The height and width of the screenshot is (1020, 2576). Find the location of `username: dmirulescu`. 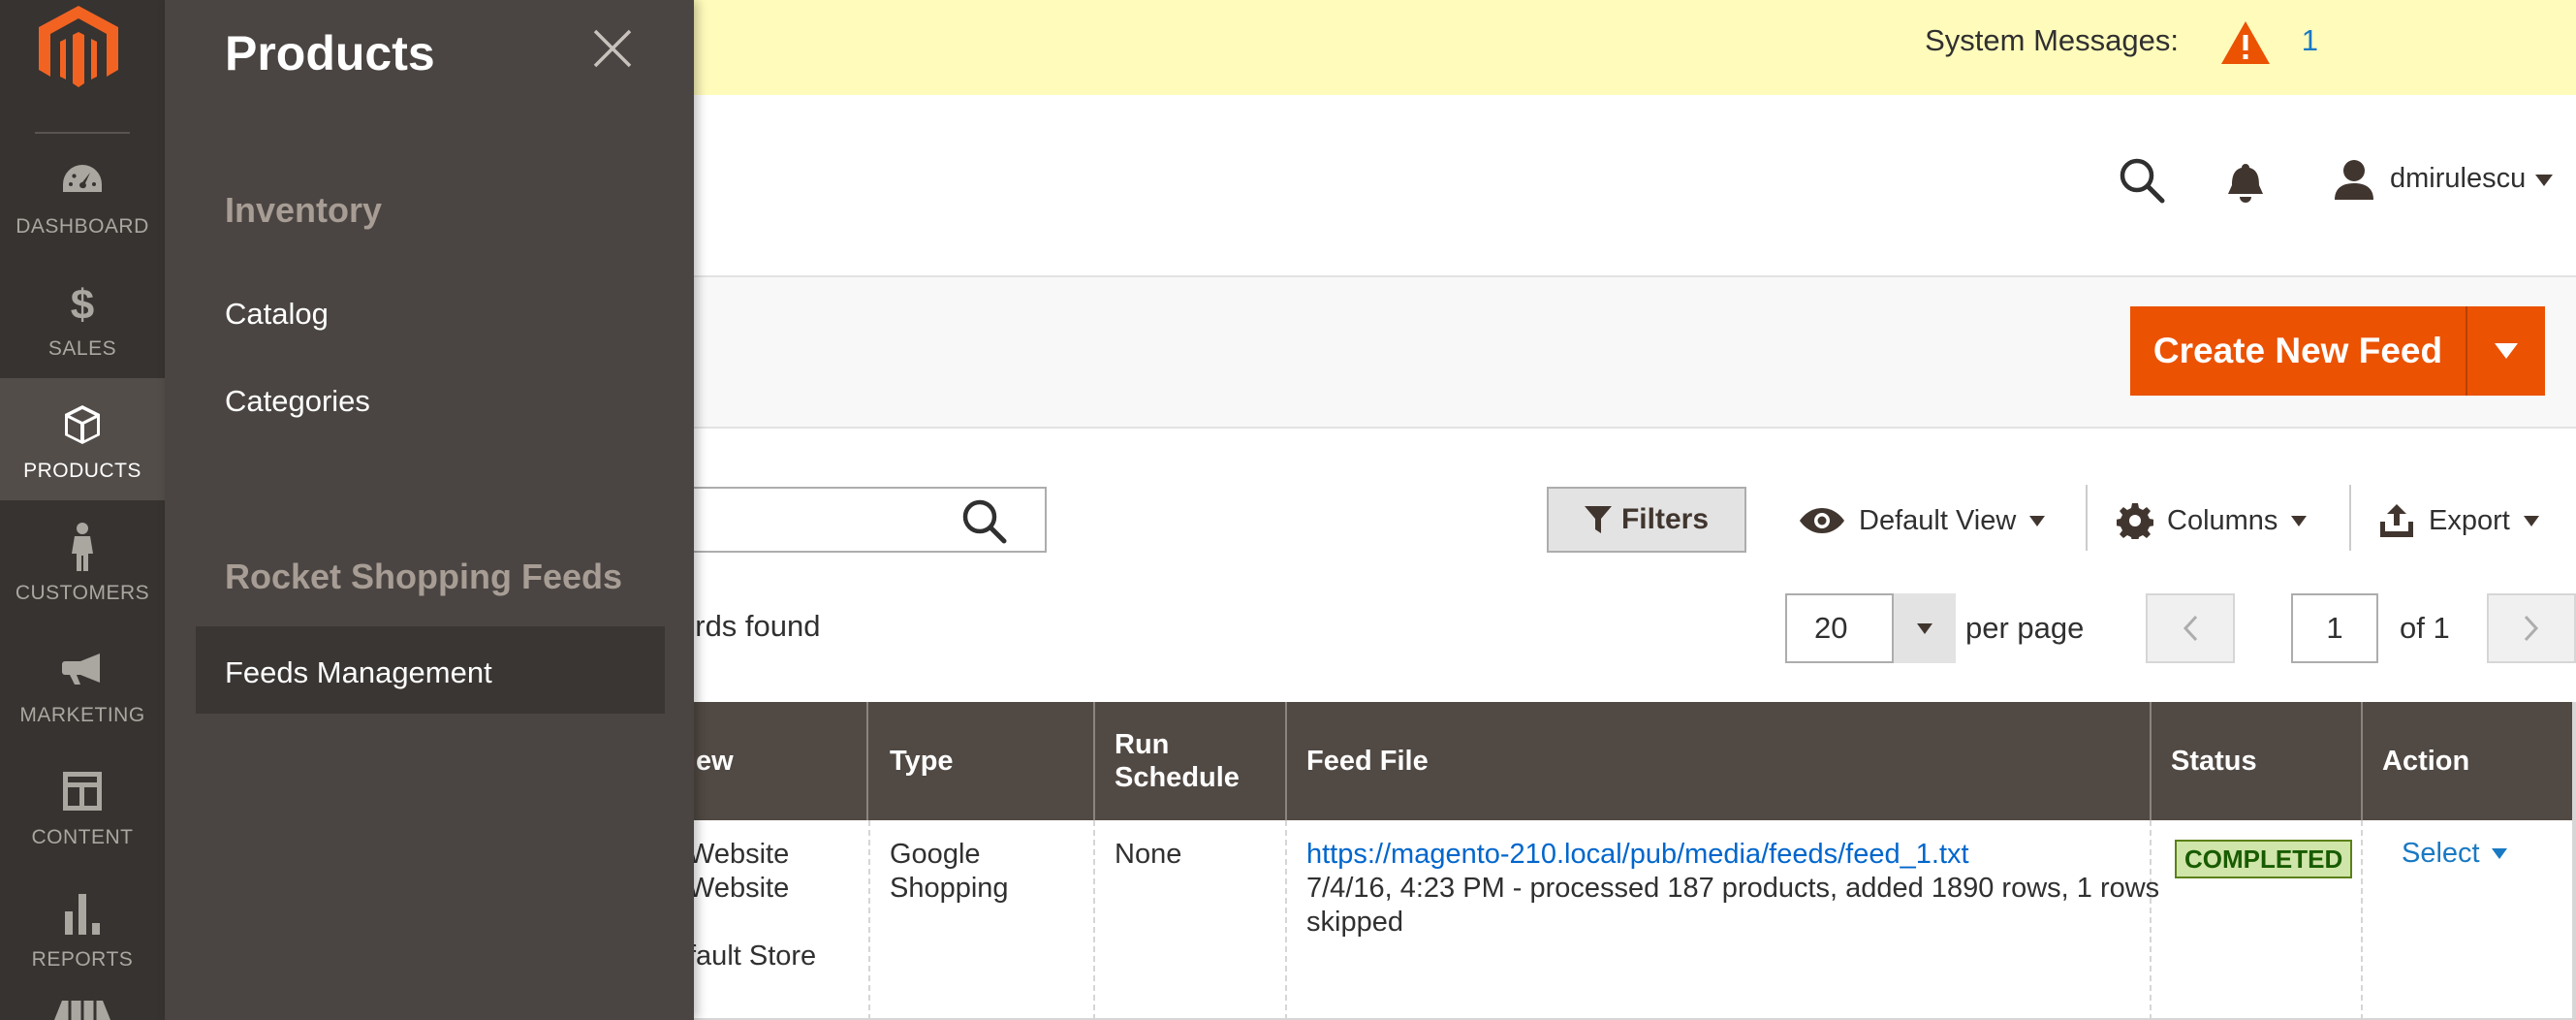

username: dmirulescu is located at coordinates (2458, 179).